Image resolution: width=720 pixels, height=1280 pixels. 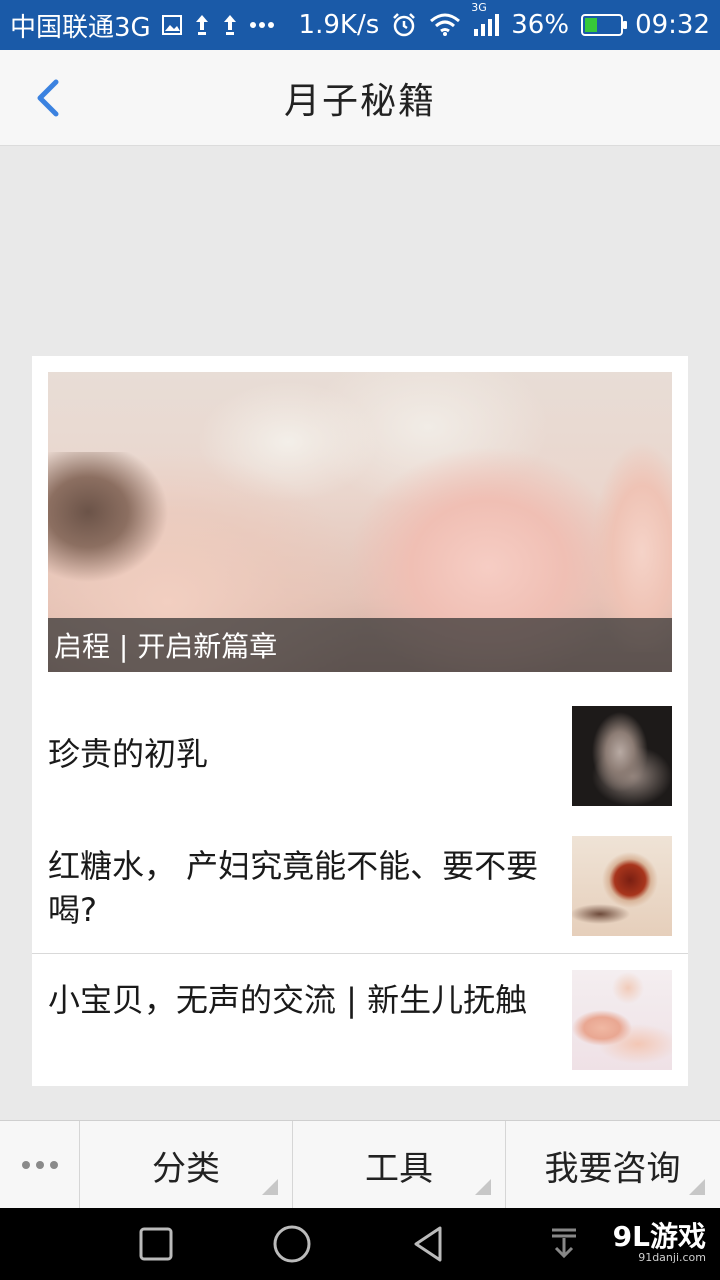 I want to click on tab-tools: 工具, so click(x=399, y=1165).